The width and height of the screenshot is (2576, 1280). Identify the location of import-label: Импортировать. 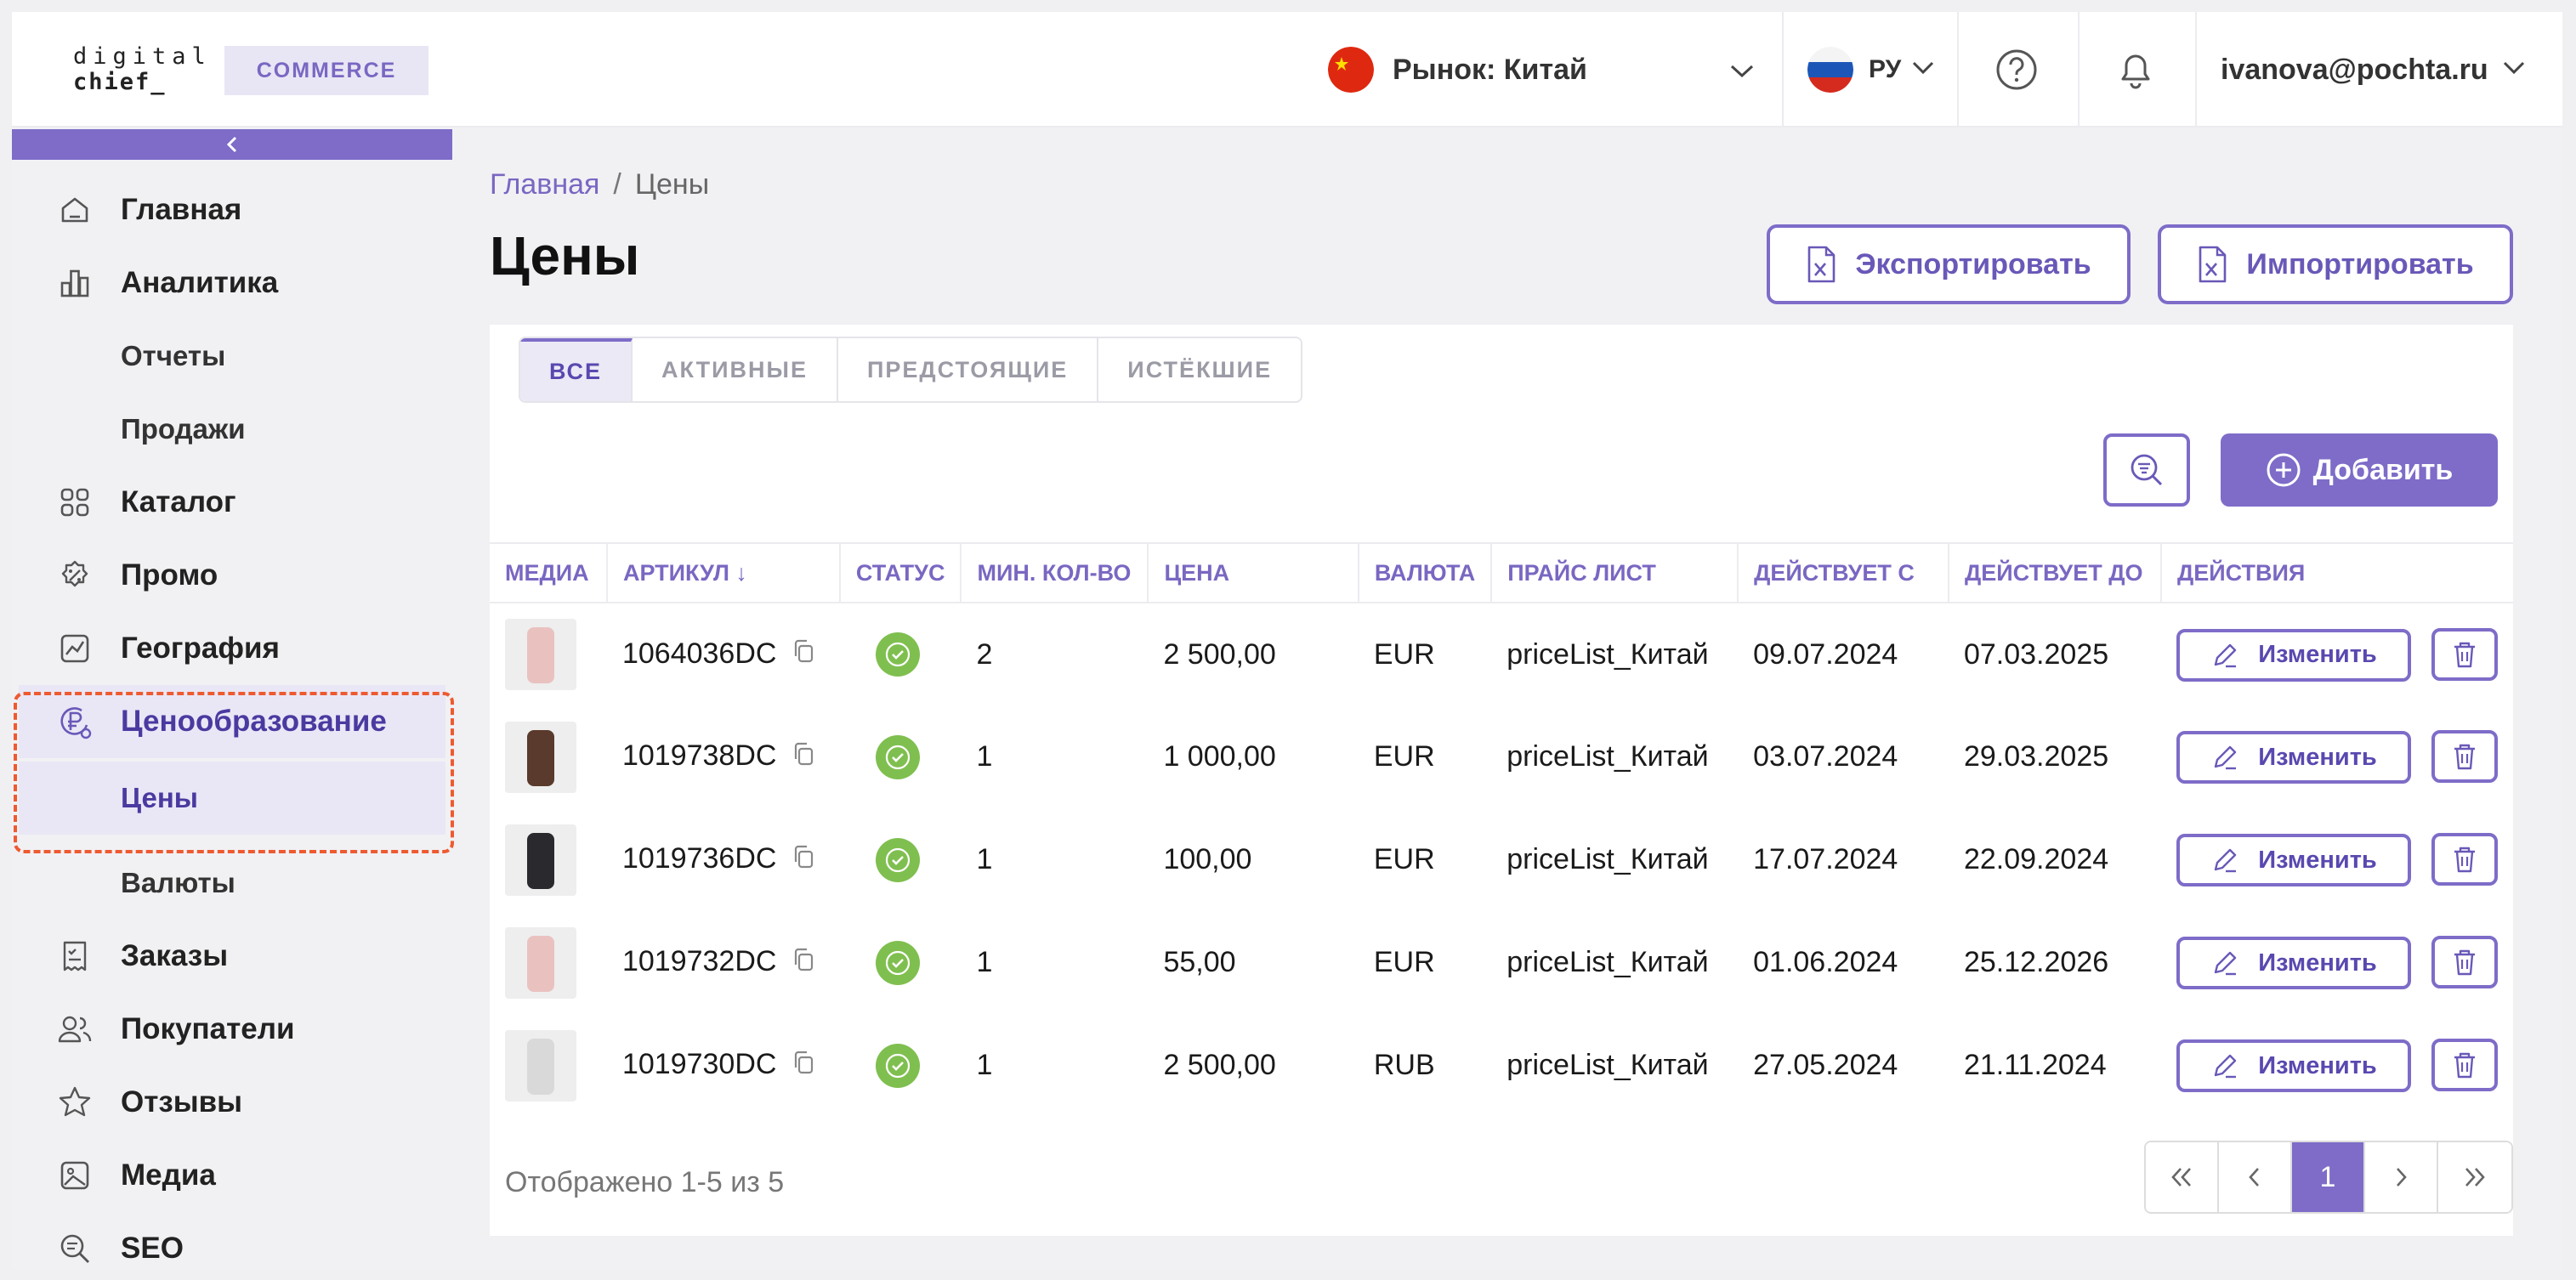
(2360, 263).